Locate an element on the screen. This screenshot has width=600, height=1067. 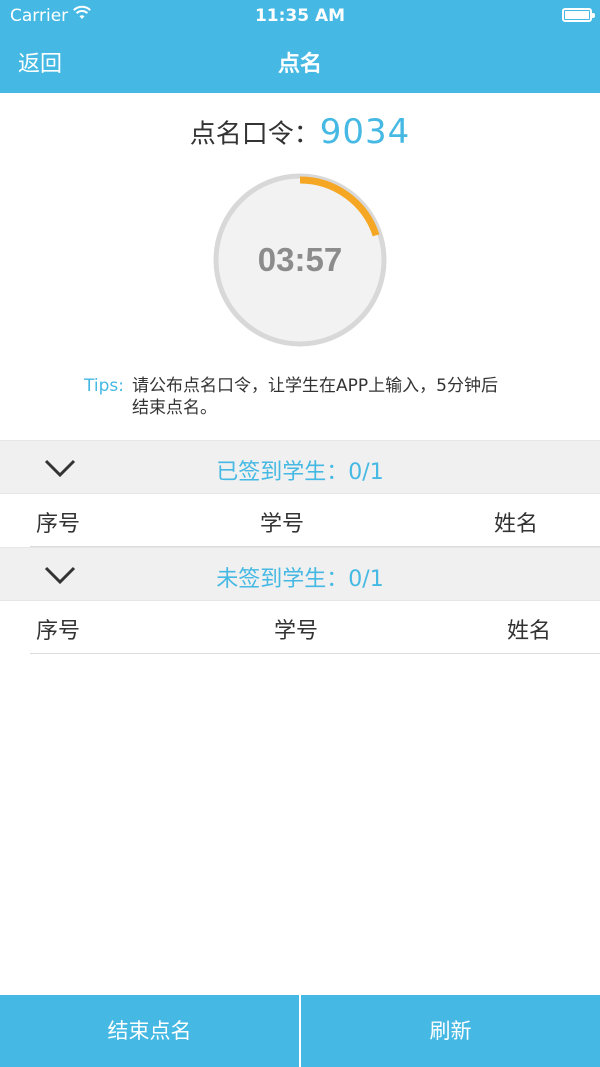
status-bar: Carrier 11:35 AM is located at coordinates (300, 16).